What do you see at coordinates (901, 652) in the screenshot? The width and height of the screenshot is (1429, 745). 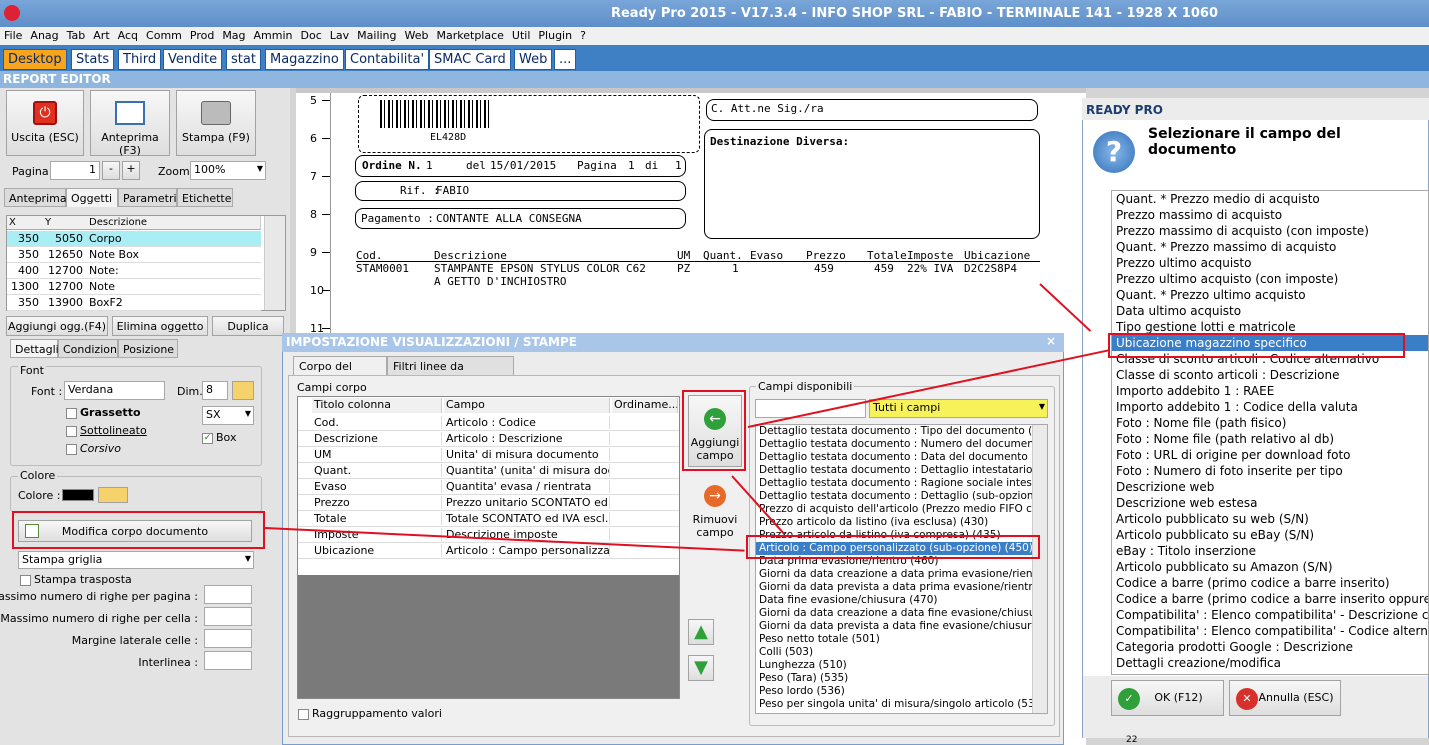 I see `list-item: Colli (503)` at bounding box center [901, 652].